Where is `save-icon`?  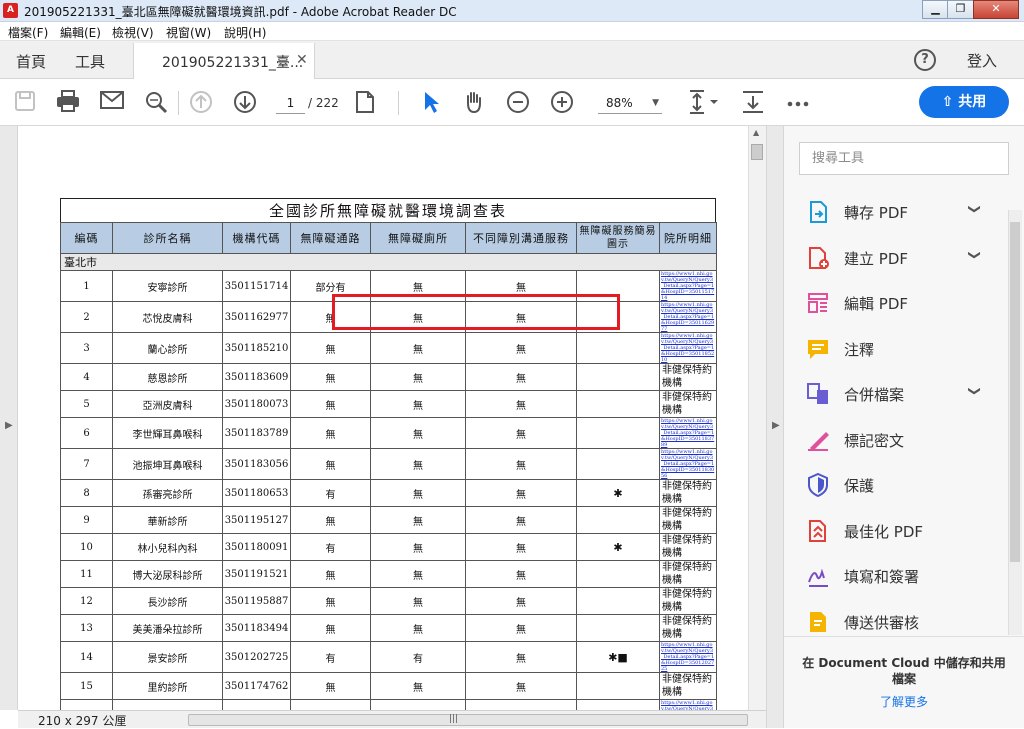 save-icon is located at coordinates (25, 102).